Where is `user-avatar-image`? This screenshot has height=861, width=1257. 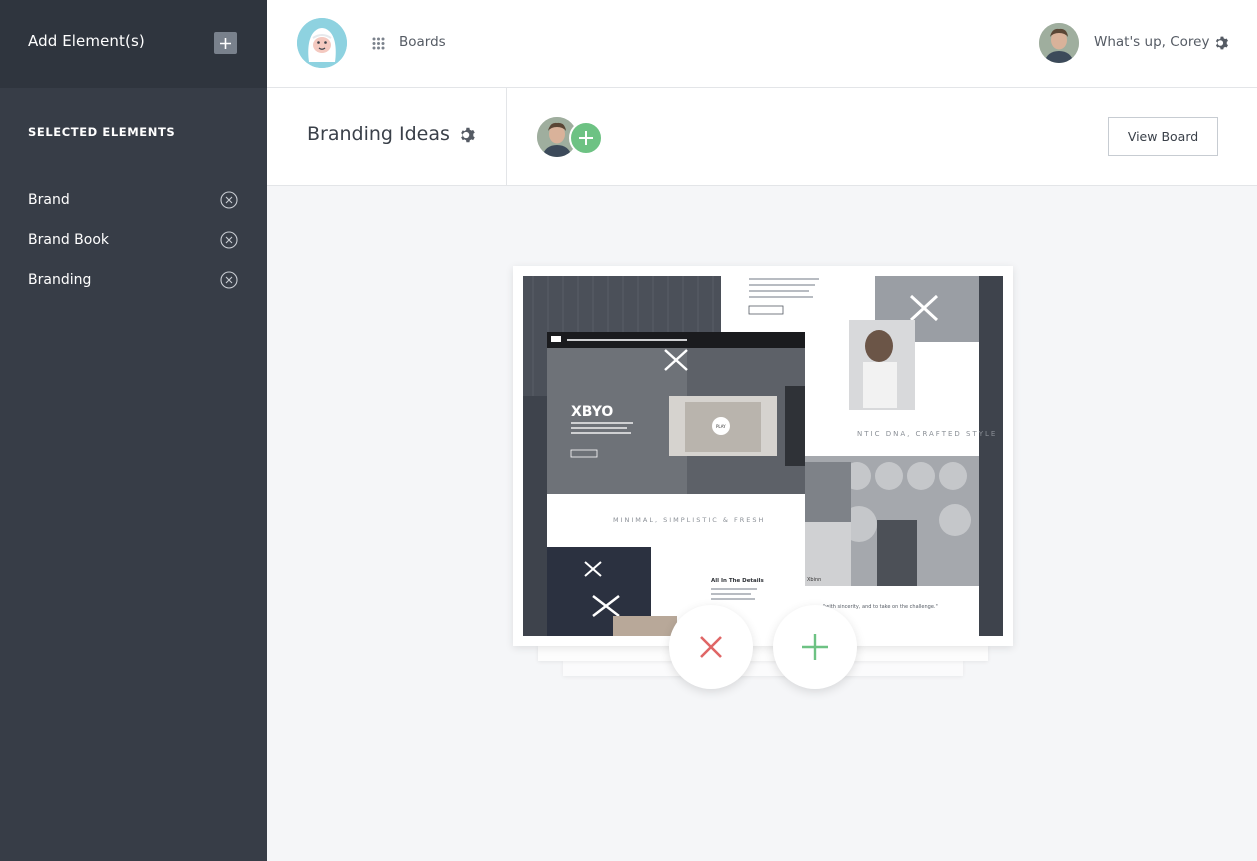
user-avatar-image is located at coordinates (1059, 43).